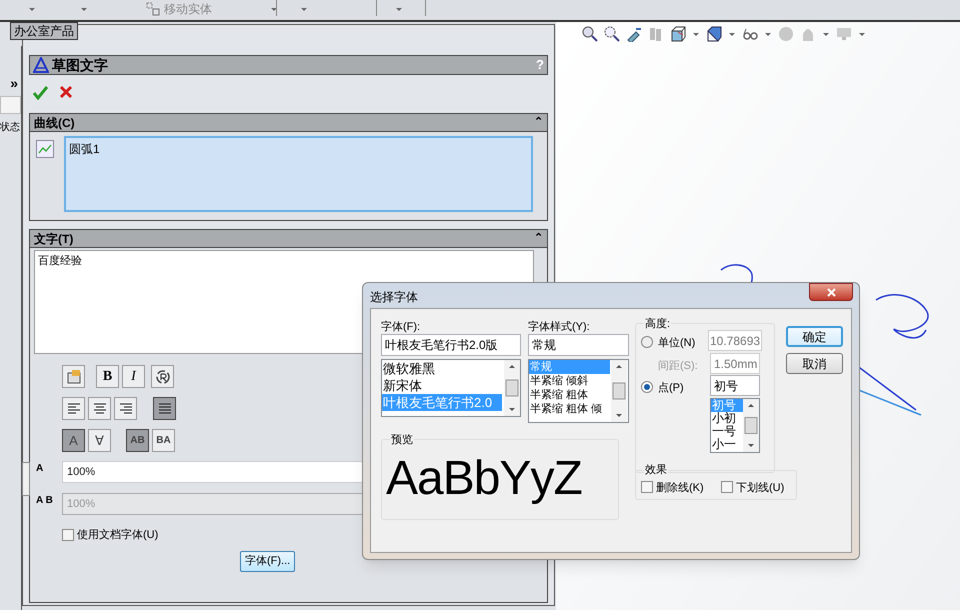  I want to click on checkbox-label: 使用文档字体(U), so click(117, 535).